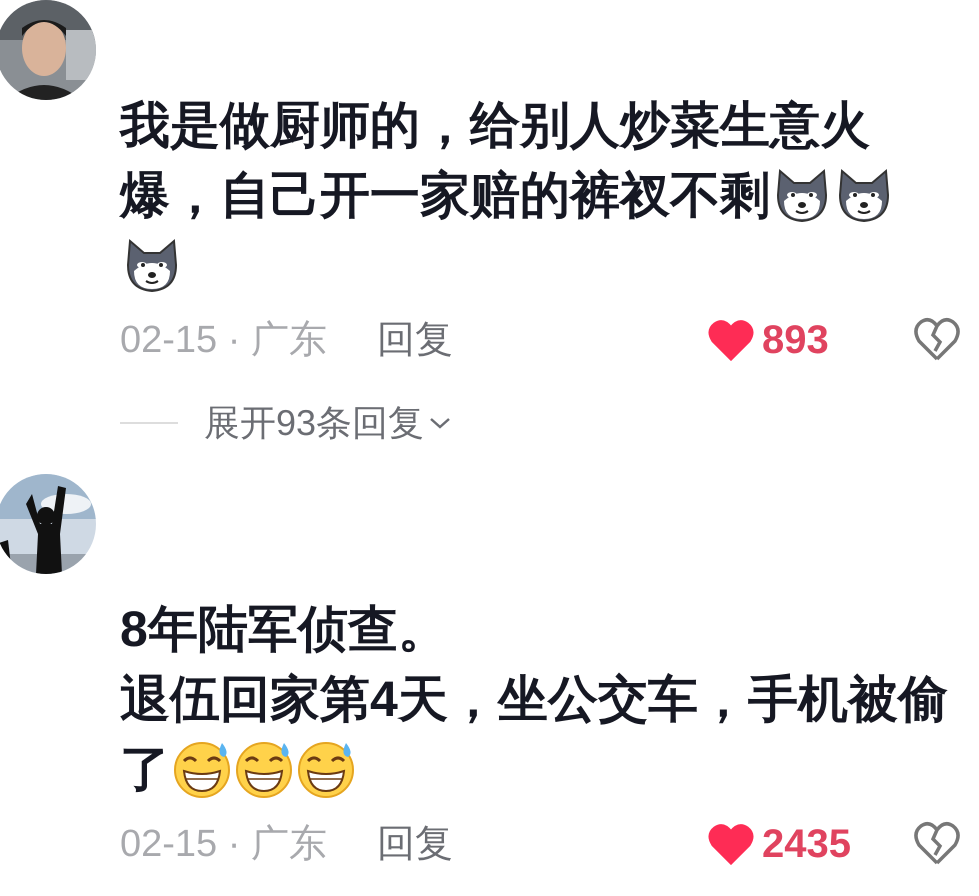 The image size is (979, 896). What do you see at coordinates (534, 699) in the screenshot?
I see `comment-text: 退伍回家第4天，坐公交车，手机被偷` at bounding box center [534, 699].